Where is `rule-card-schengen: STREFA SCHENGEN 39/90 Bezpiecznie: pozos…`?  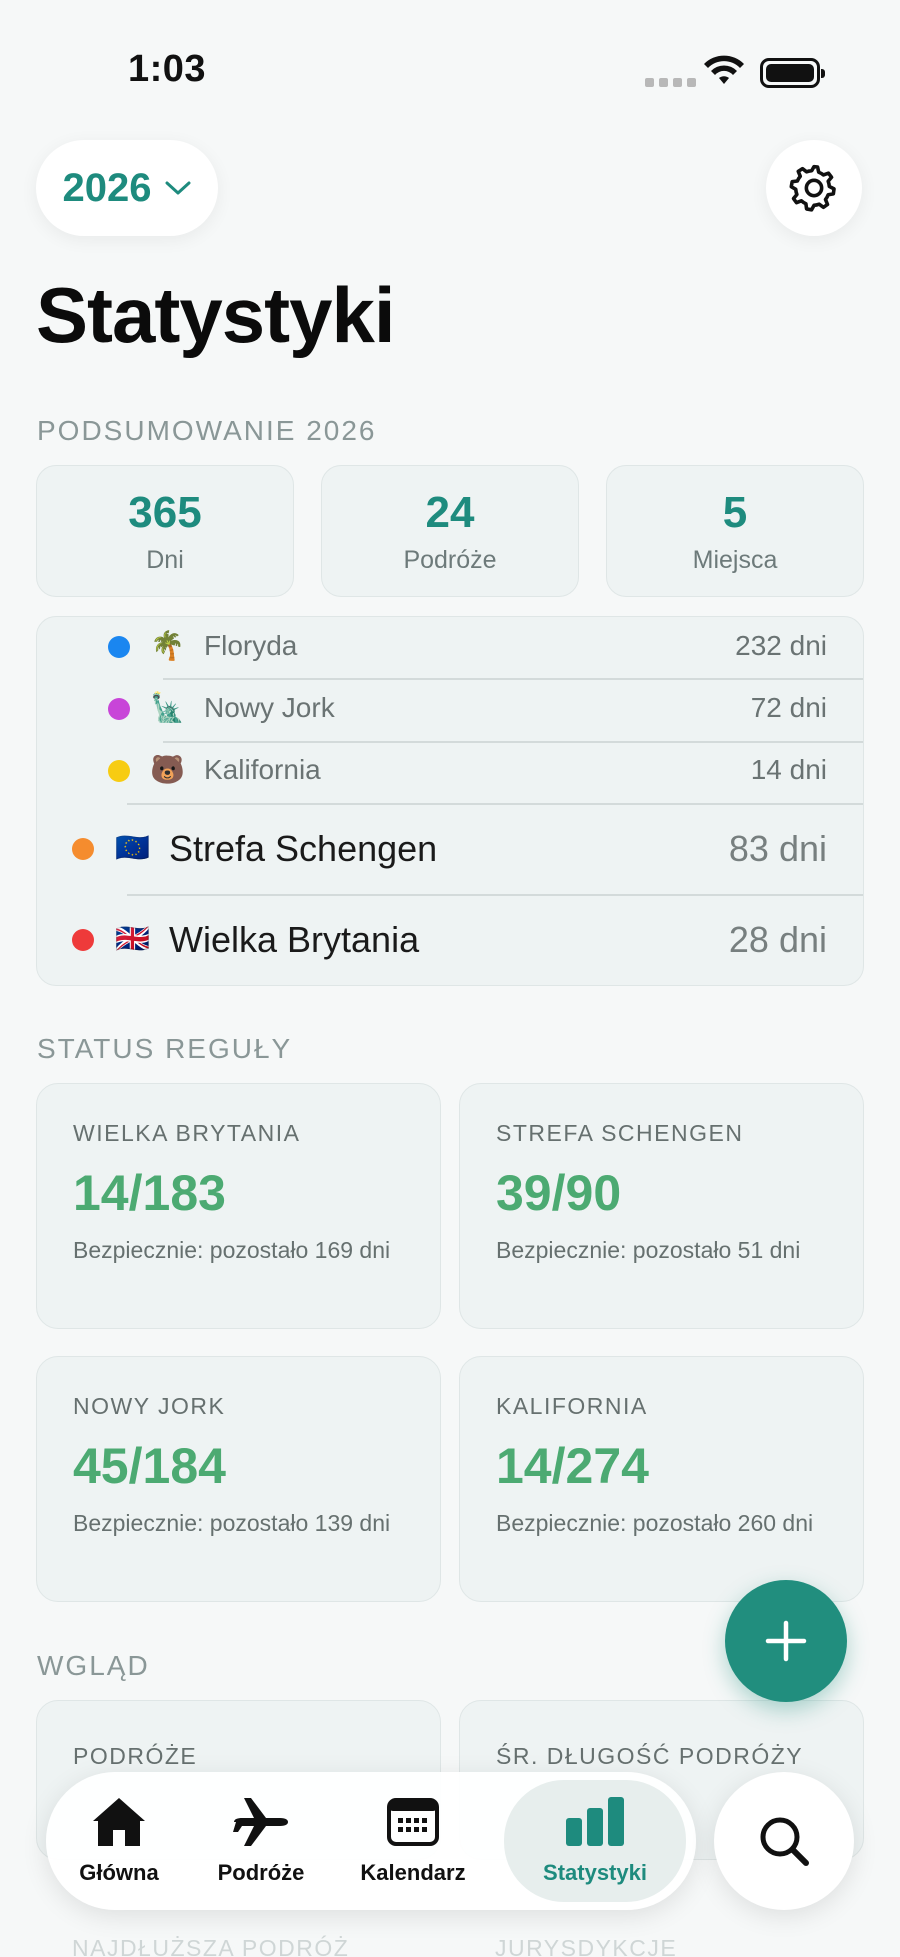
rule-card-schengen: STREFA SCHENGEN 39/90 Bezpiecznie: pozos… is located at coordinates (661, 1206).